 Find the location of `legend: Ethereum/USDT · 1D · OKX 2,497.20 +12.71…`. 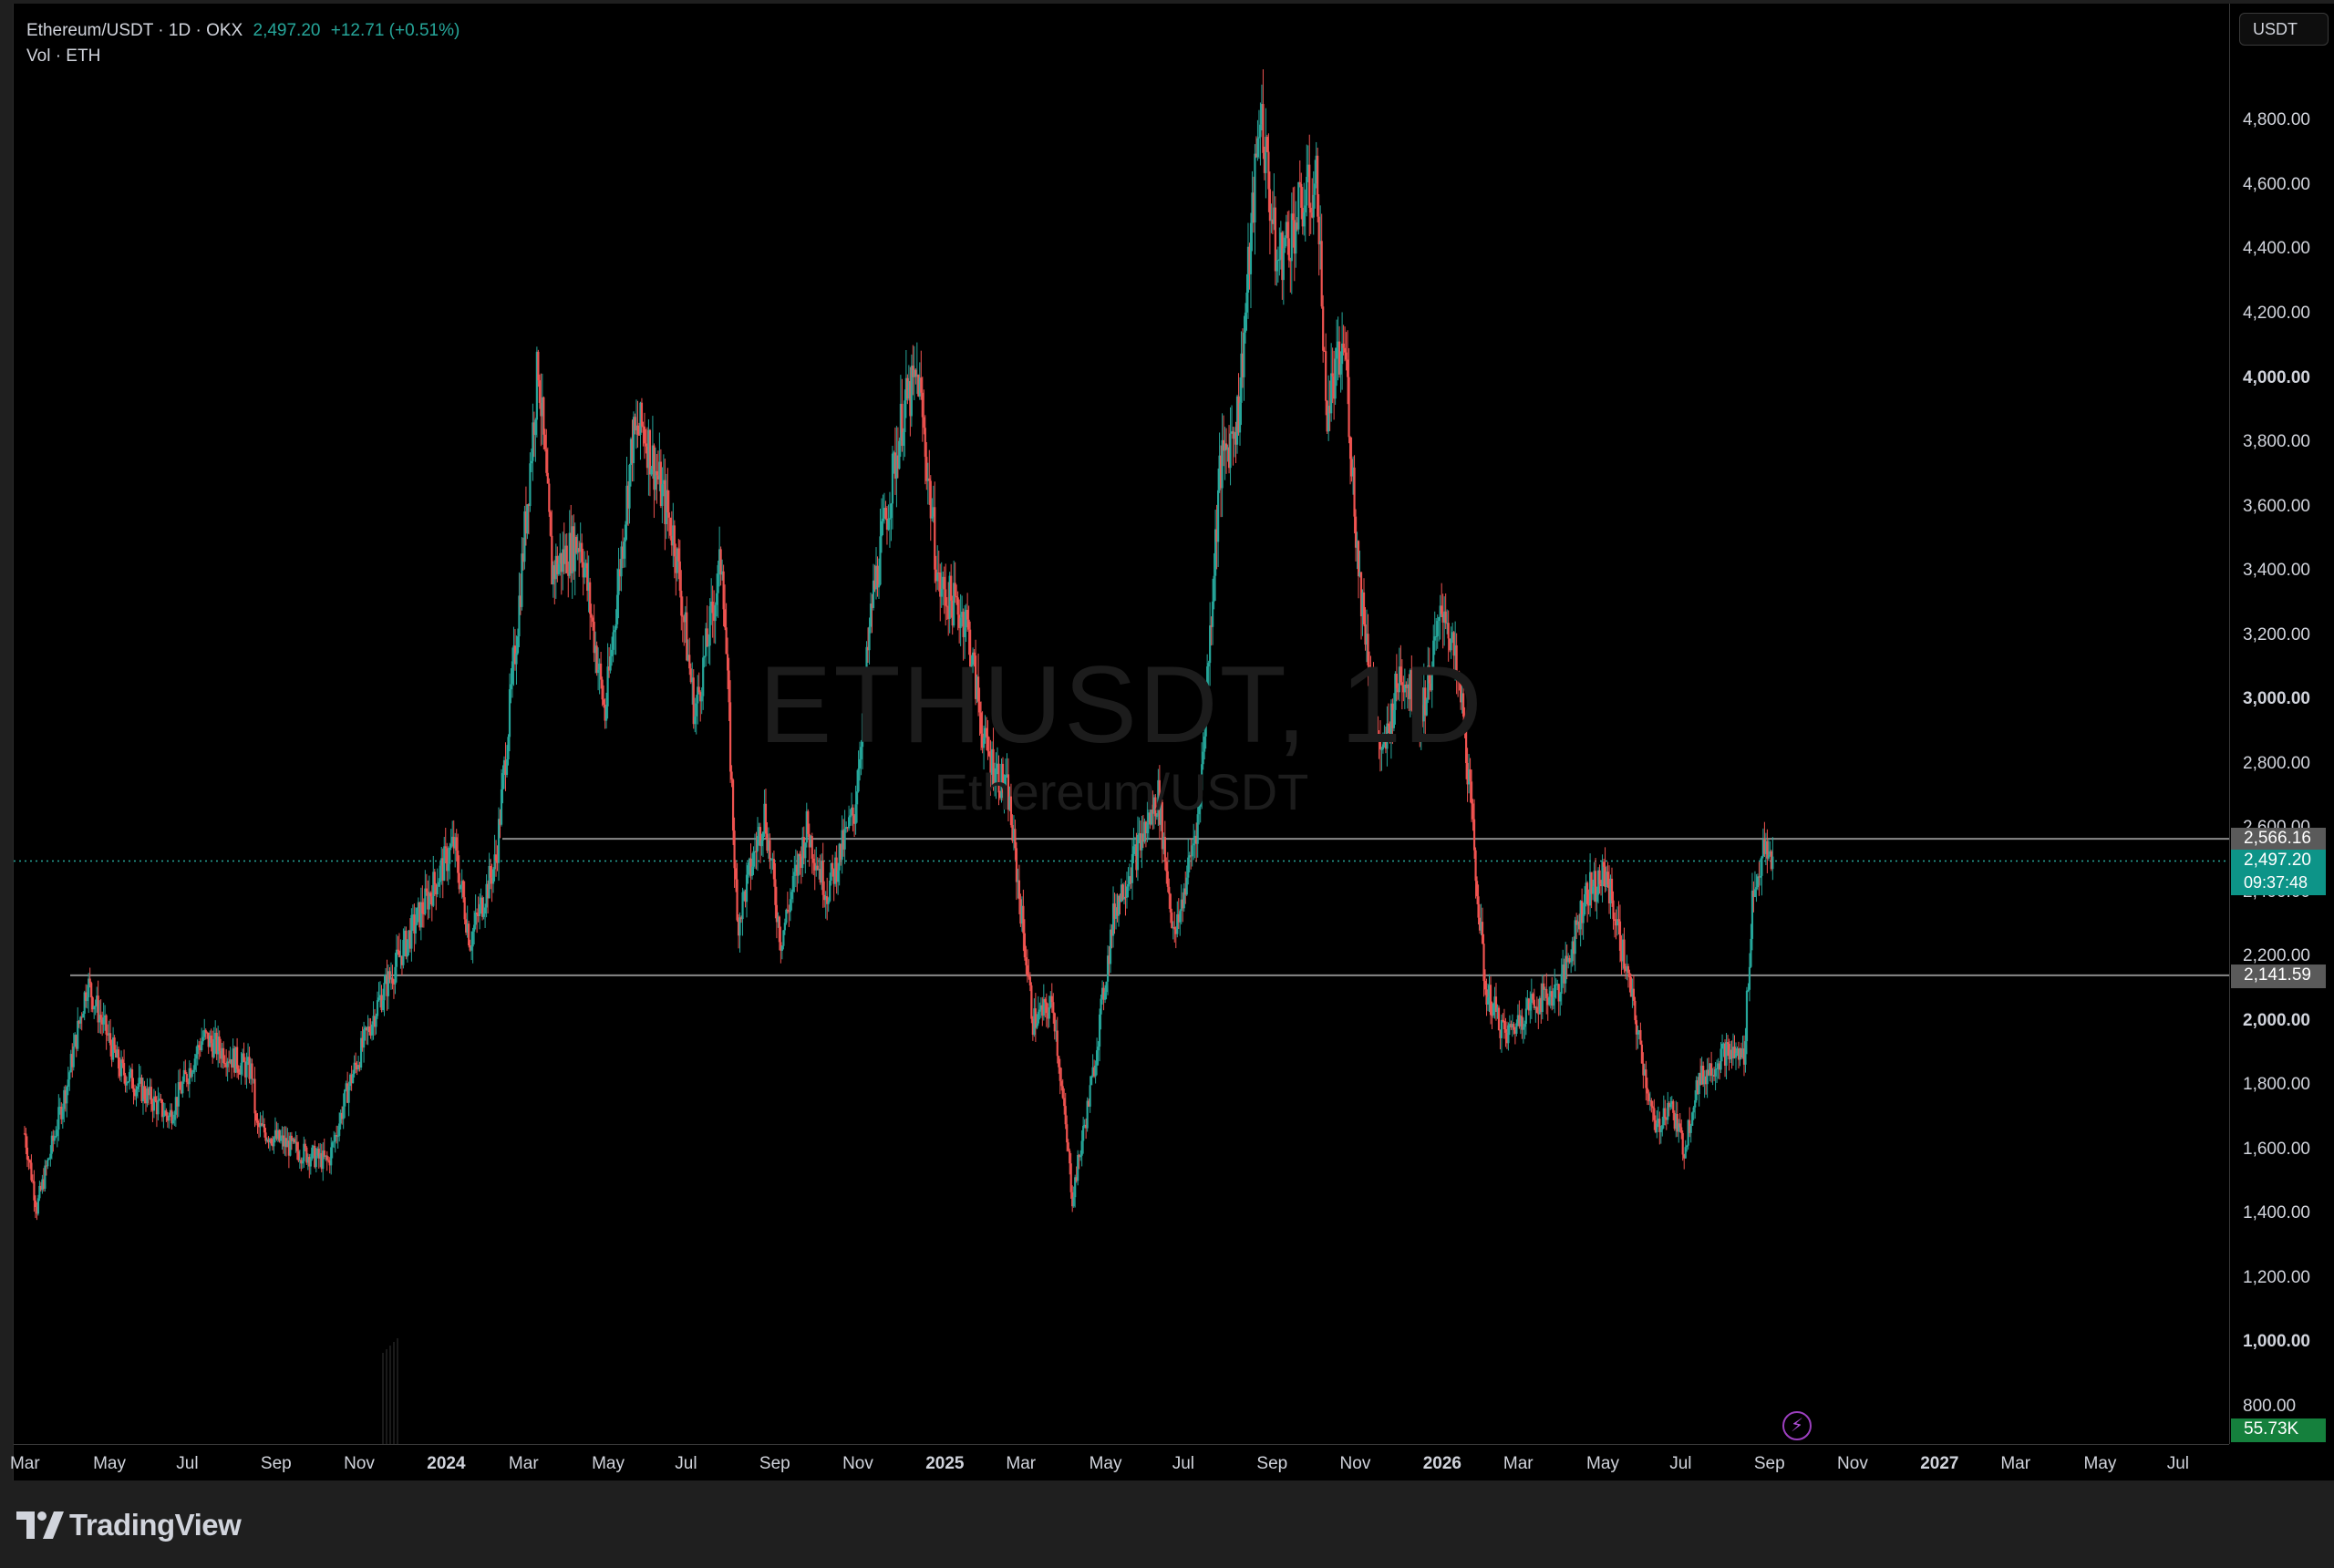

legend: Ethereum/USDT · 1D · OKX 2,497.20 +12.71… is located at coordinates (245, 43).